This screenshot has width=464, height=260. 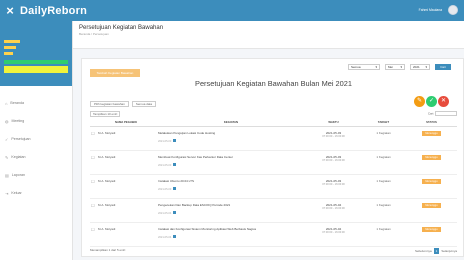 What do you see at coordinates (6, 103) in the screenshot?
I see `home-icon: ⌂` at bounding box center [6, 103].